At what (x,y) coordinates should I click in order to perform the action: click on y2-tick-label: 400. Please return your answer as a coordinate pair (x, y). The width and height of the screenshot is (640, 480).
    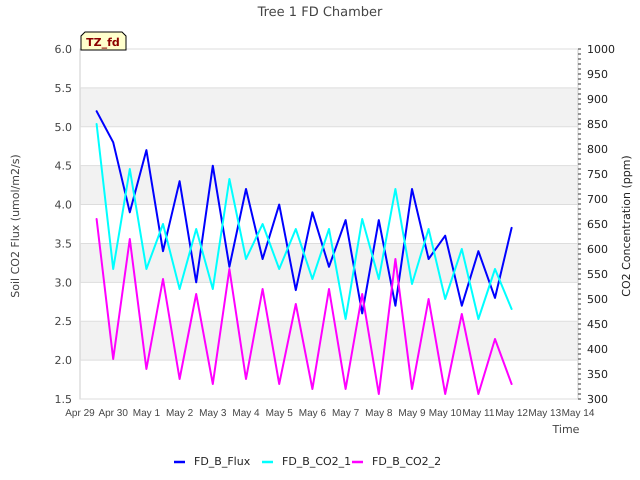
    Looking at the image, I should click on (597, 349).